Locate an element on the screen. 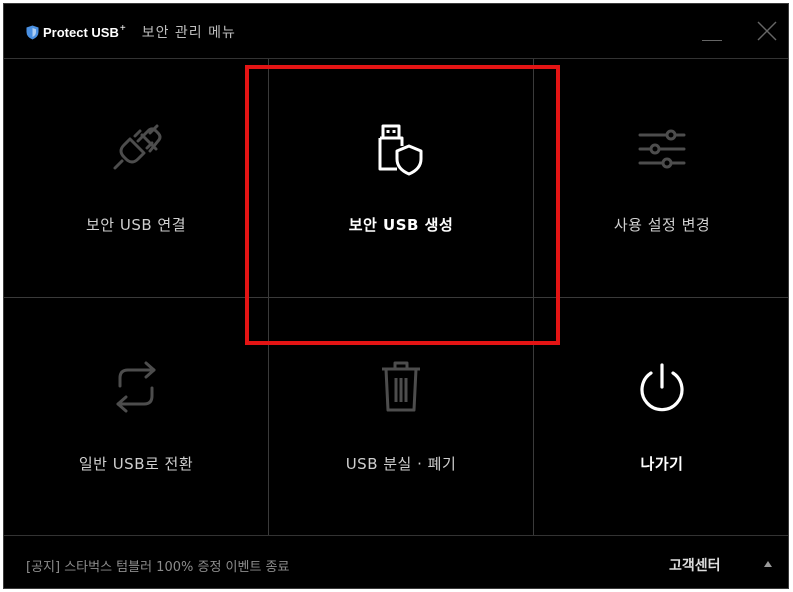  usb-shield-icon is located at coordinates (400, 150).